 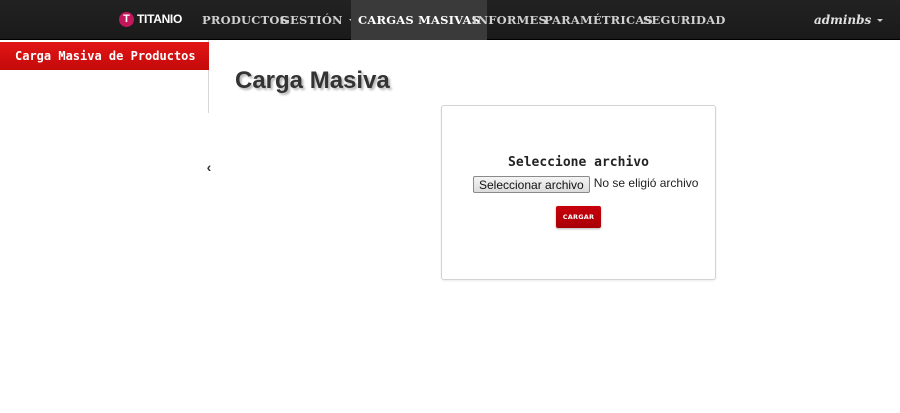 I want to click on nav-item-productos: PRODUCTOS, so click(x=245, y=20).